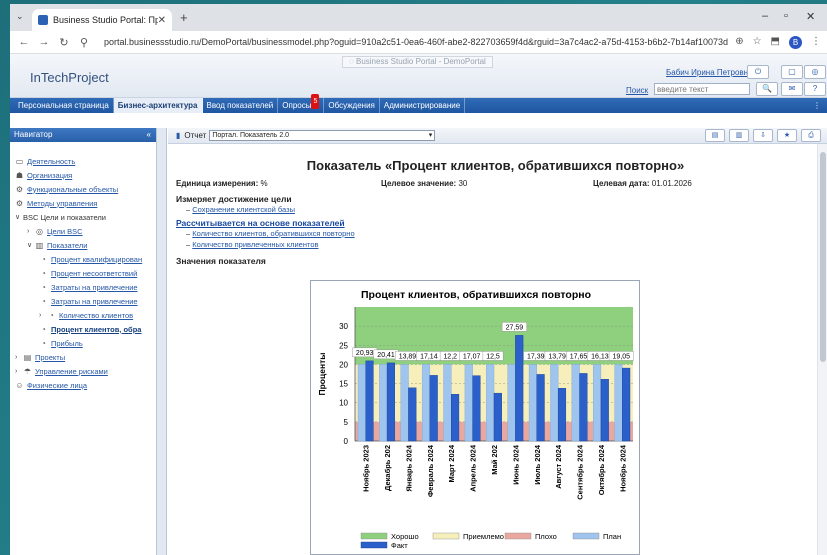 This screenshot has height=555, width=827. Describe the element at coordinates (264, 183) in the screenshot. I see `unit-value: %` at that location.